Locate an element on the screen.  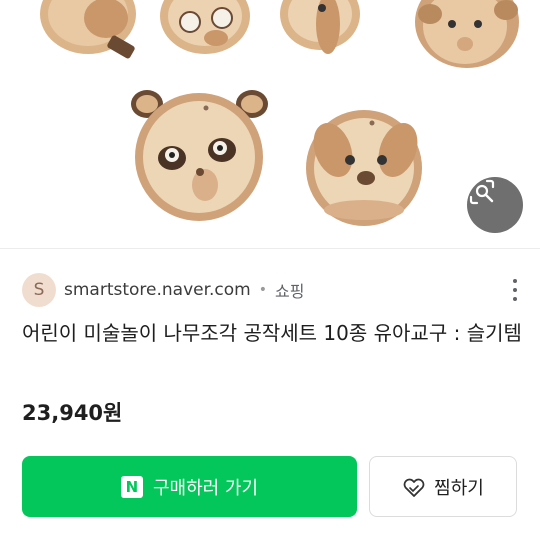
more-vertical-icon is located at coordinates (515, 290).